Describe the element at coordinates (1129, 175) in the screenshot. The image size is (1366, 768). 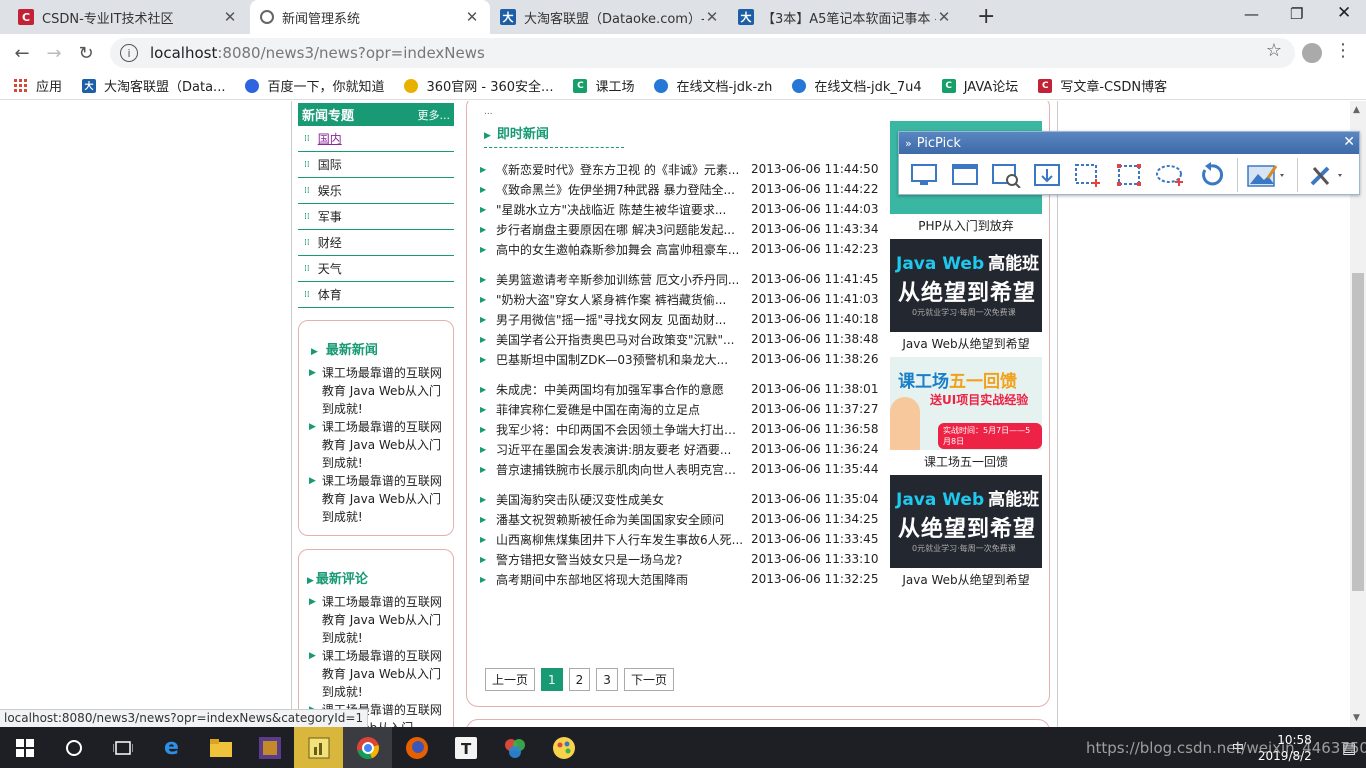
I see `capture-fixed-region-icon` at that location.